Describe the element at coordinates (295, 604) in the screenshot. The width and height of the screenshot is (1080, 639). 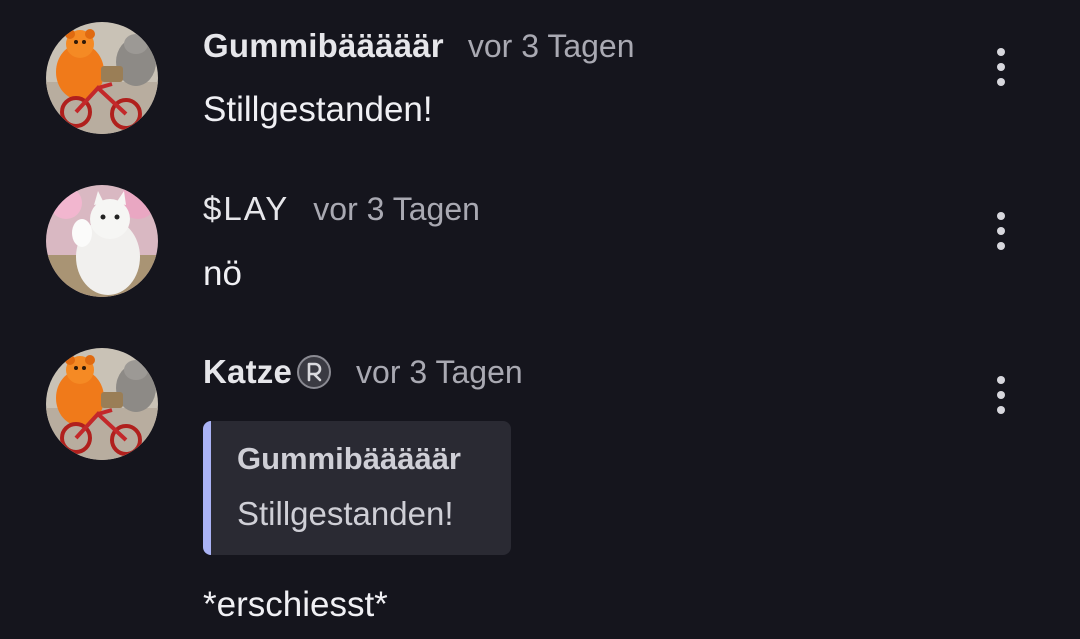
I see `comment-text: *erschiesst*` at that location.